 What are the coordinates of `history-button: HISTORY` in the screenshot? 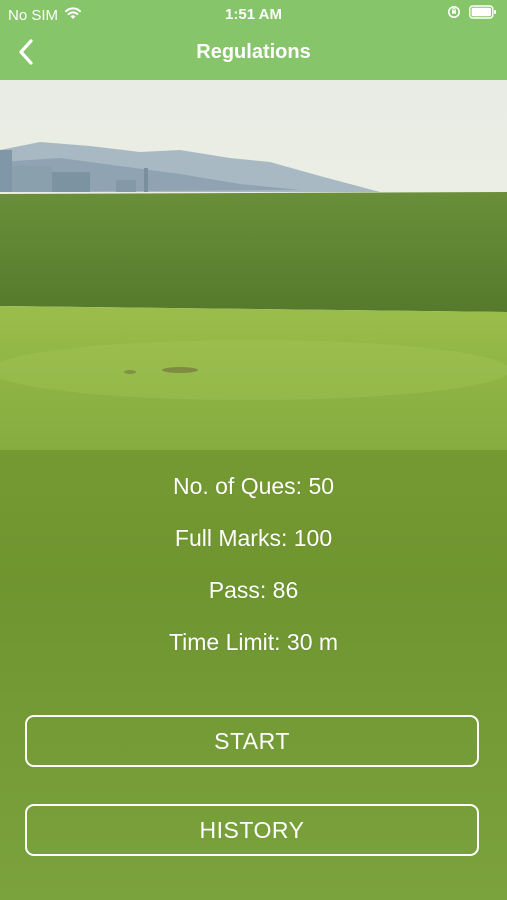 It's located at (252, 830).